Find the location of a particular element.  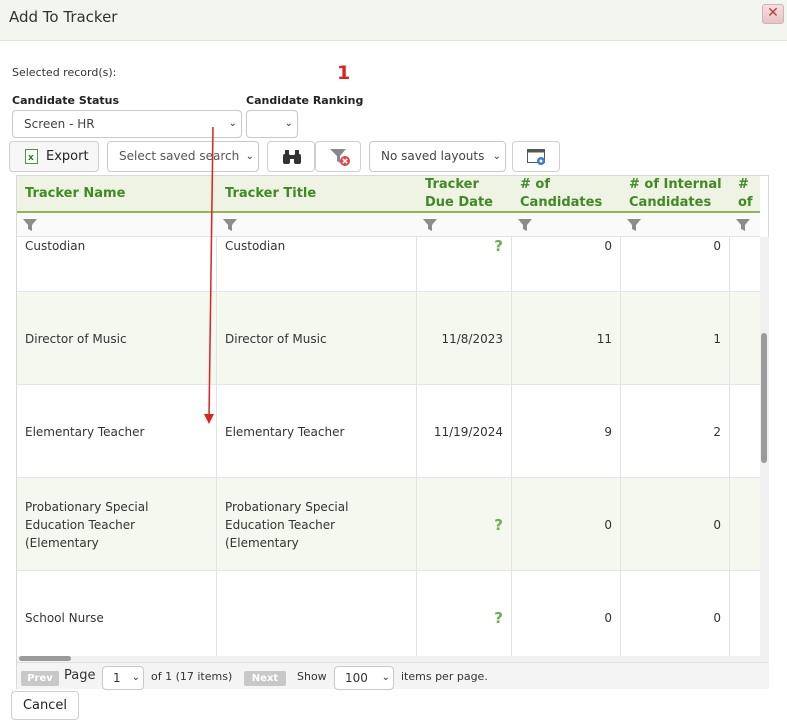

selected-count: 1 is located at coordinates (344, 73).